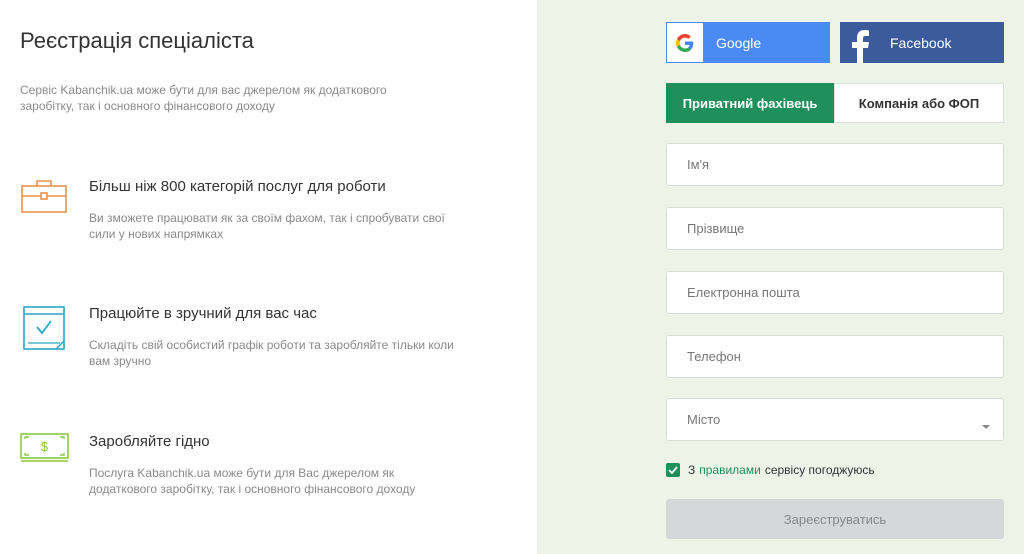 This screenshot has height=554, width=1024. What do you see at coordinates (860, 42) in the screenshot?
I see `facebook-icon` at bounding box center [860, 42].